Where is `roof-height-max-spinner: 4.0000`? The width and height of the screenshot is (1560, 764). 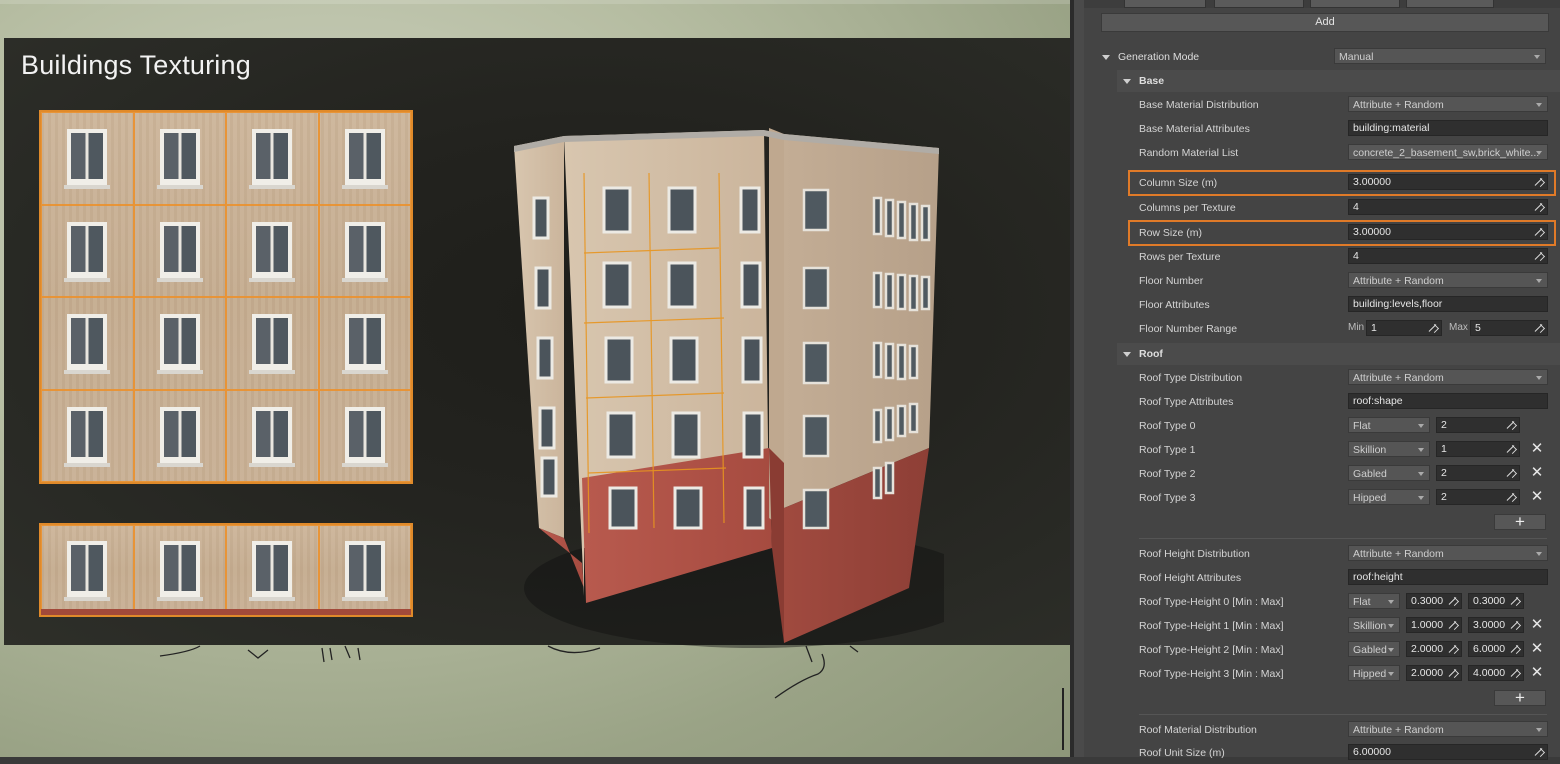 roof-height-max-spinner: 4.0000 is located at coordinates (1496, 673).